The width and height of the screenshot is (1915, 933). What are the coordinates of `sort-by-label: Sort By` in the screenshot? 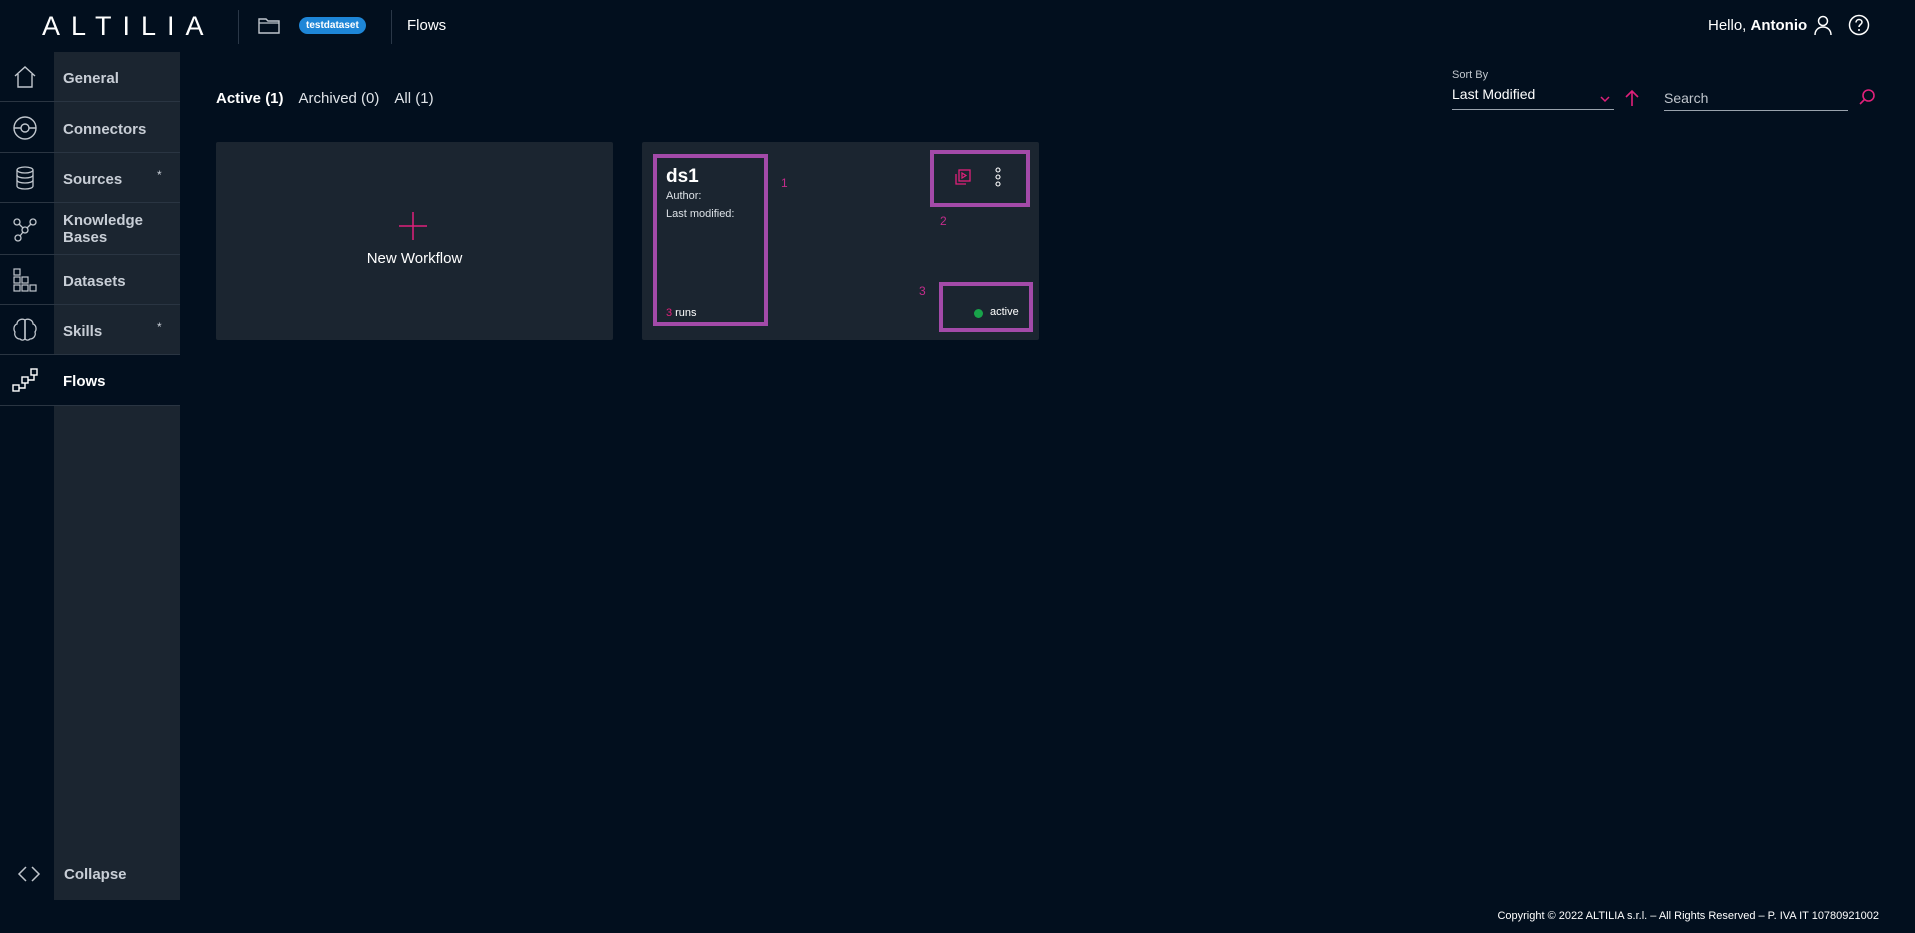 It's located at (1470, 75).